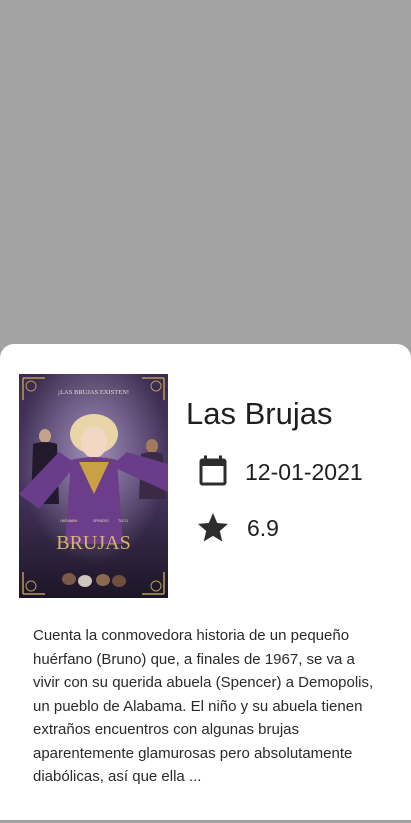 The width and height of the screenshot is (411, 823). What do you see at coordinates (213, 472) in the screenshot?
I see `calendar-icon` at bounding box center [213, 472].